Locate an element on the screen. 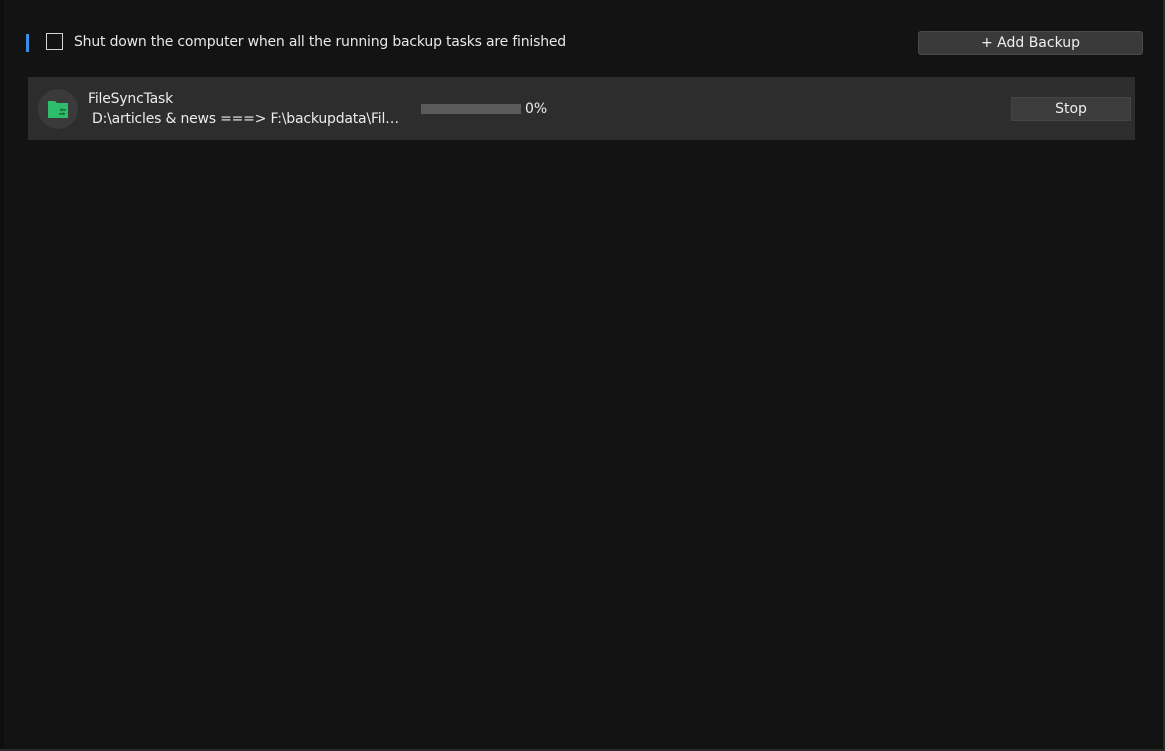 The width and height of the screenshot is (1165, 751). folder-sync-icon is located at coordinates (58, 109).